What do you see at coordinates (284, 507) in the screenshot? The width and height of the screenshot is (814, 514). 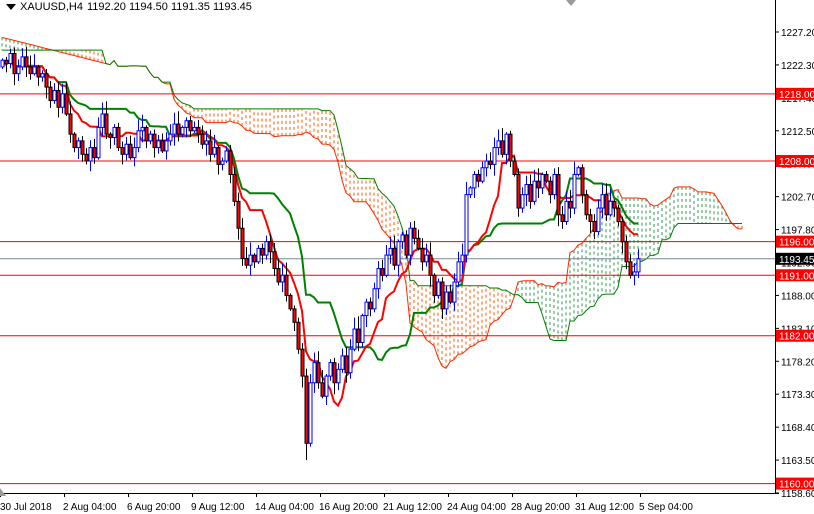 I see `x-tick-label: 14 Aug 04:00` at bounding box center [284, 507].